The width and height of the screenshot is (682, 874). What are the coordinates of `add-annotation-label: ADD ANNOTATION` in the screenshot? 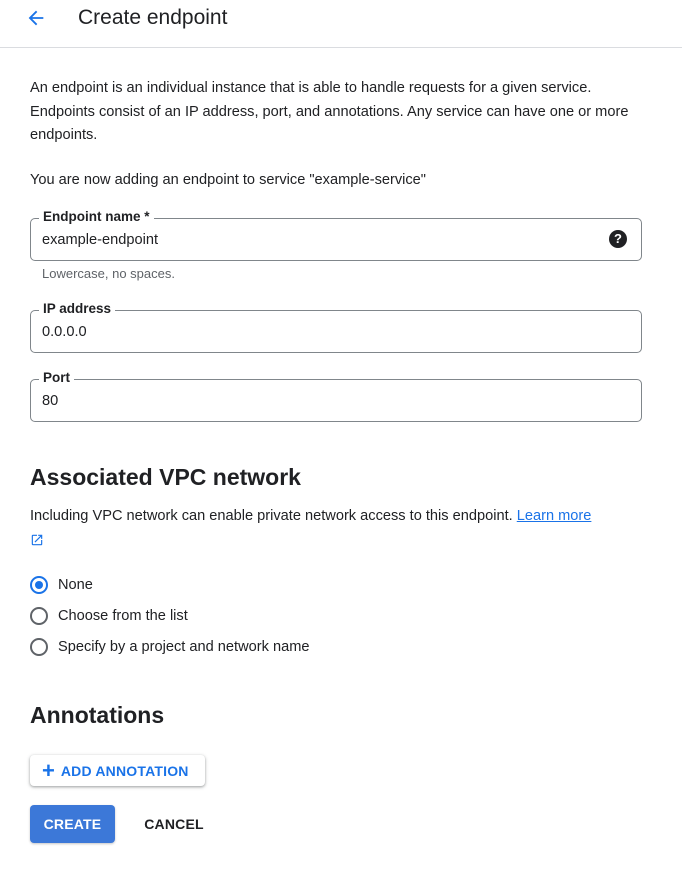 It's located at (124, 770).